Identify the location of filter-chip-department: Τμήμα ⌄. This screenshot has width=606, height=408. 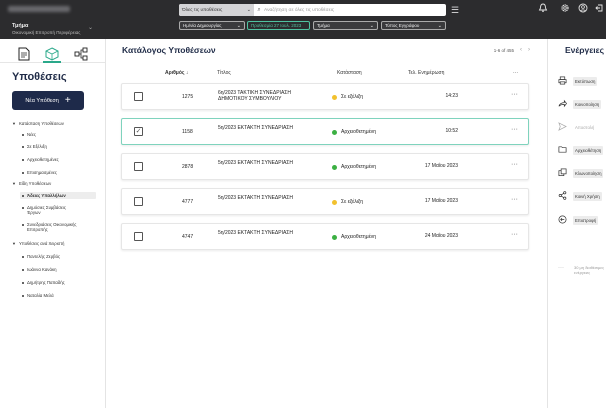
(345, 25).